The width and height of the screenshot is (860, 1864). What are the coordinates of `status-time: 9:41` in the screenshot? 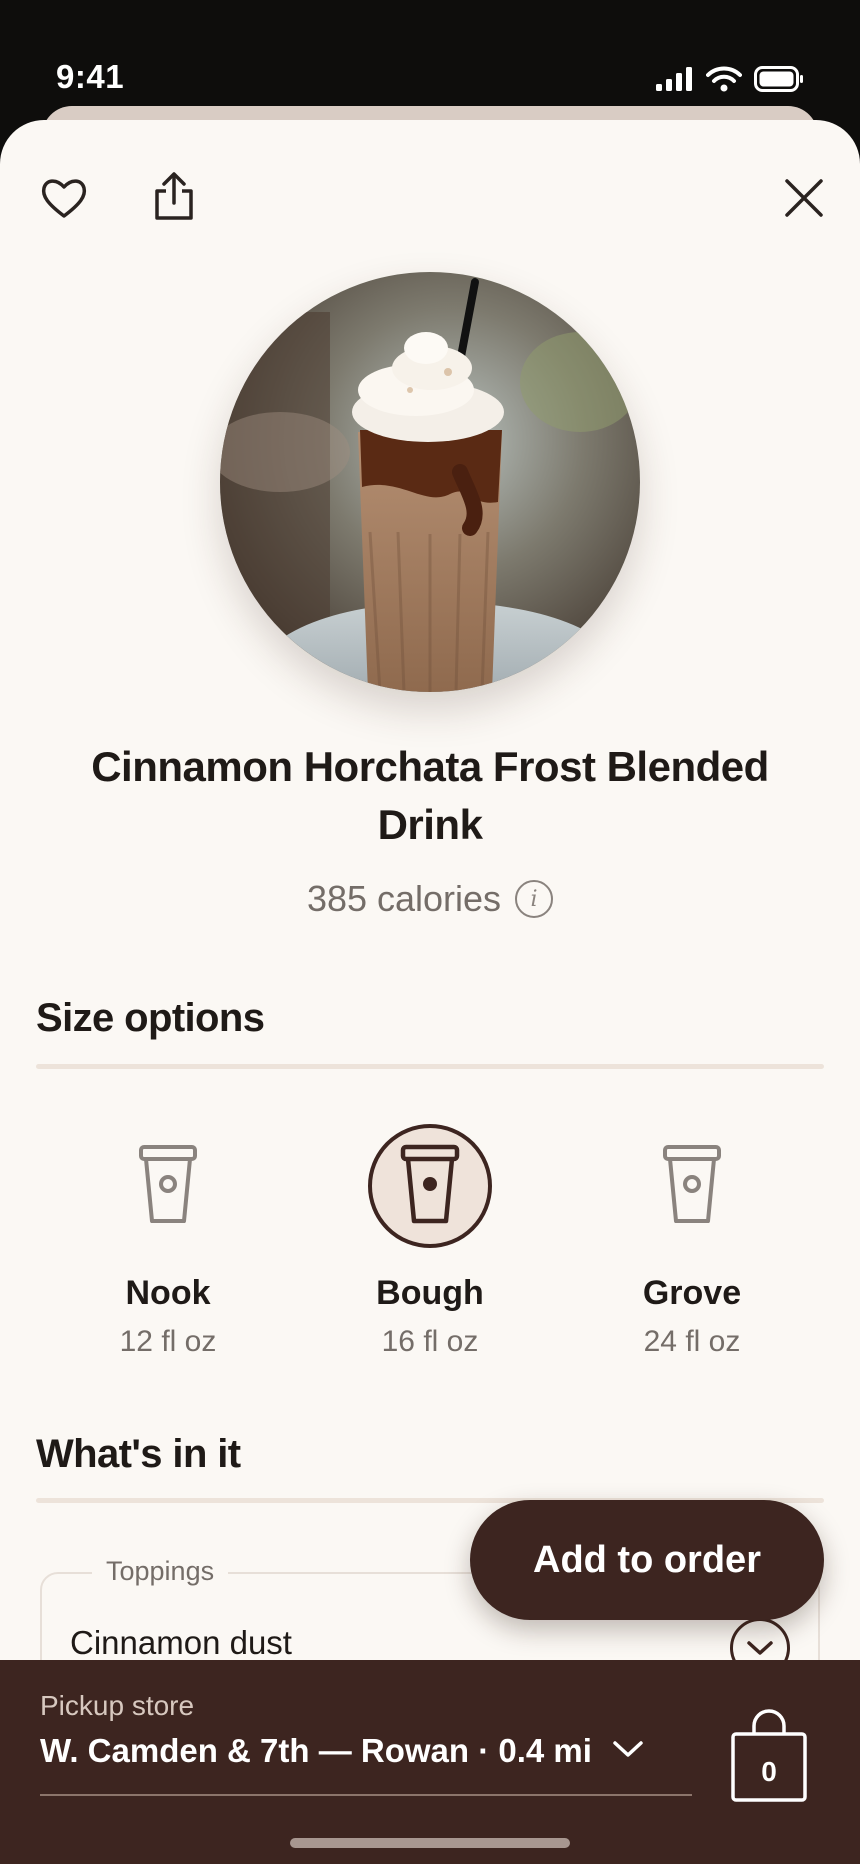 It's located at (90, 76).